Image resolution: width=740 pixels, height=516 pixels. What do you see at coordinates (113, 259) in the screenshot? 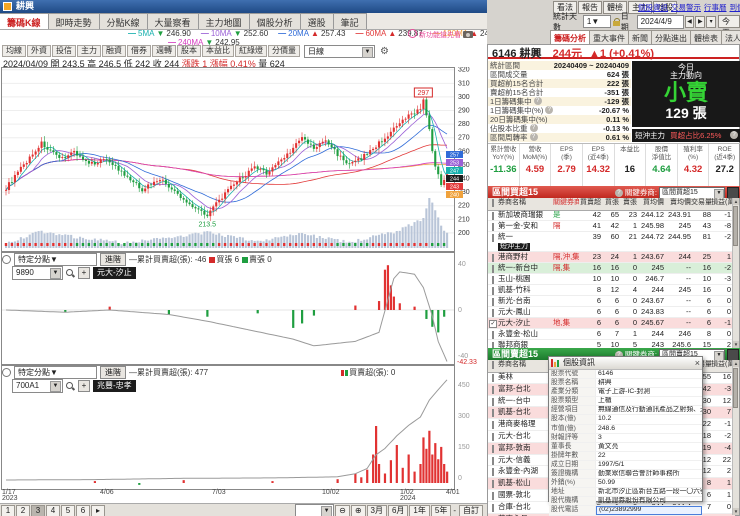
I see `panel2-advanced-button: 進階` at bounding box center [113, 259].